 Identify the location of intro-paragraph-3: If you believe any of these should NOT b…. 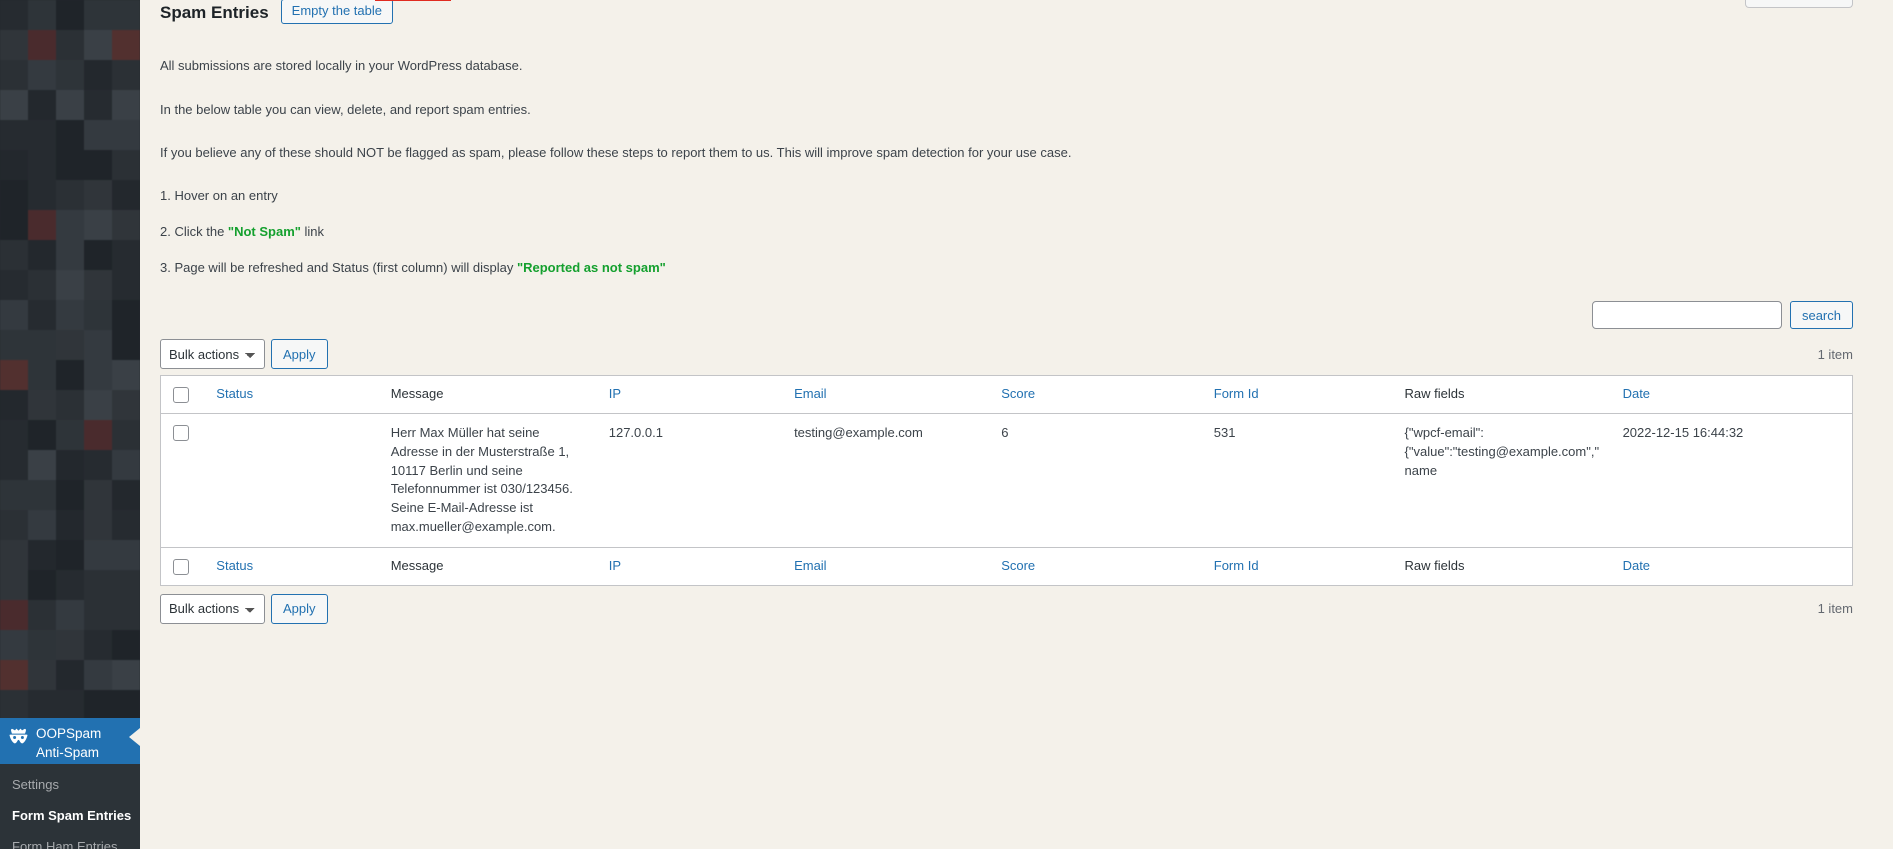
(616, 152).